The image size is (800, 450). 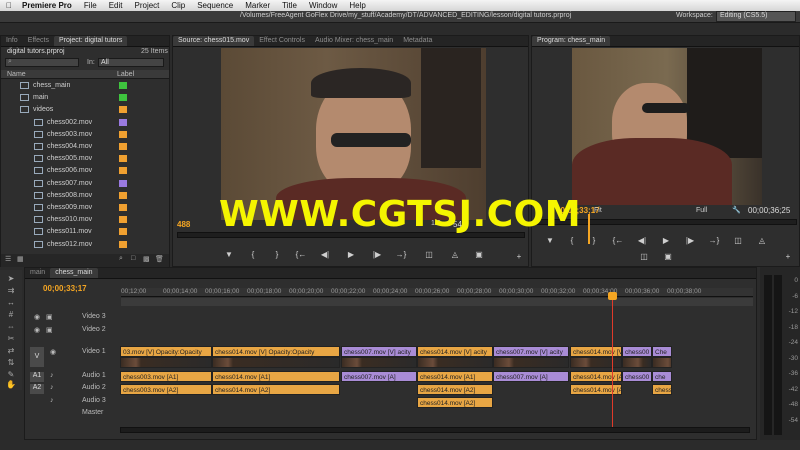 I want to click on menu-marker: Marker, so click(x=257, y=5).